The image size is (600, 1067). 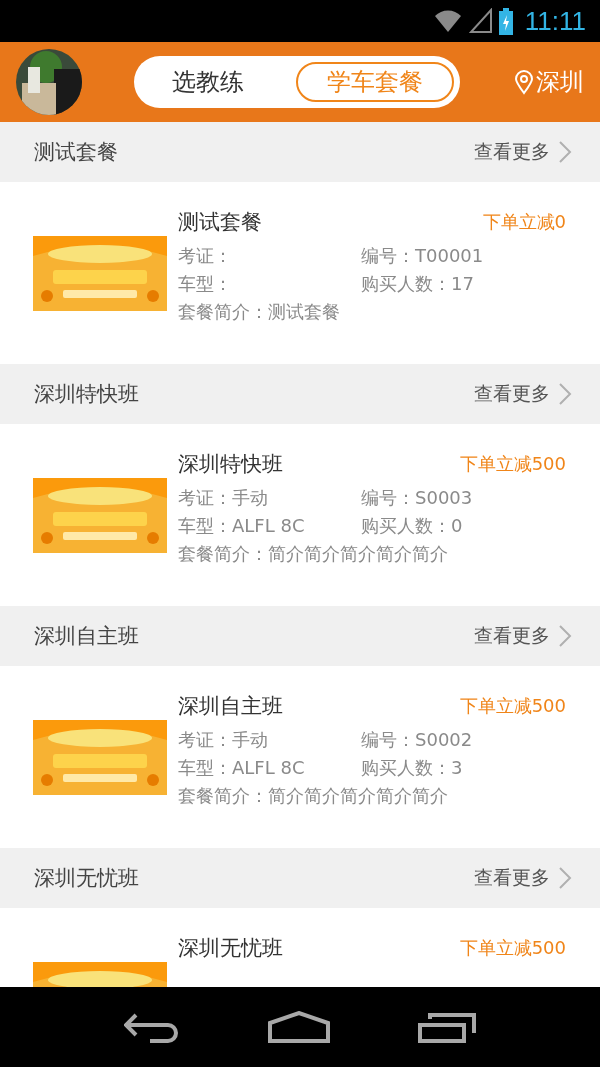 What do you see at coordinates (447, 1027) in the screenshot?
I see `recent-apps-icon` at bounding box center [447, 1027].